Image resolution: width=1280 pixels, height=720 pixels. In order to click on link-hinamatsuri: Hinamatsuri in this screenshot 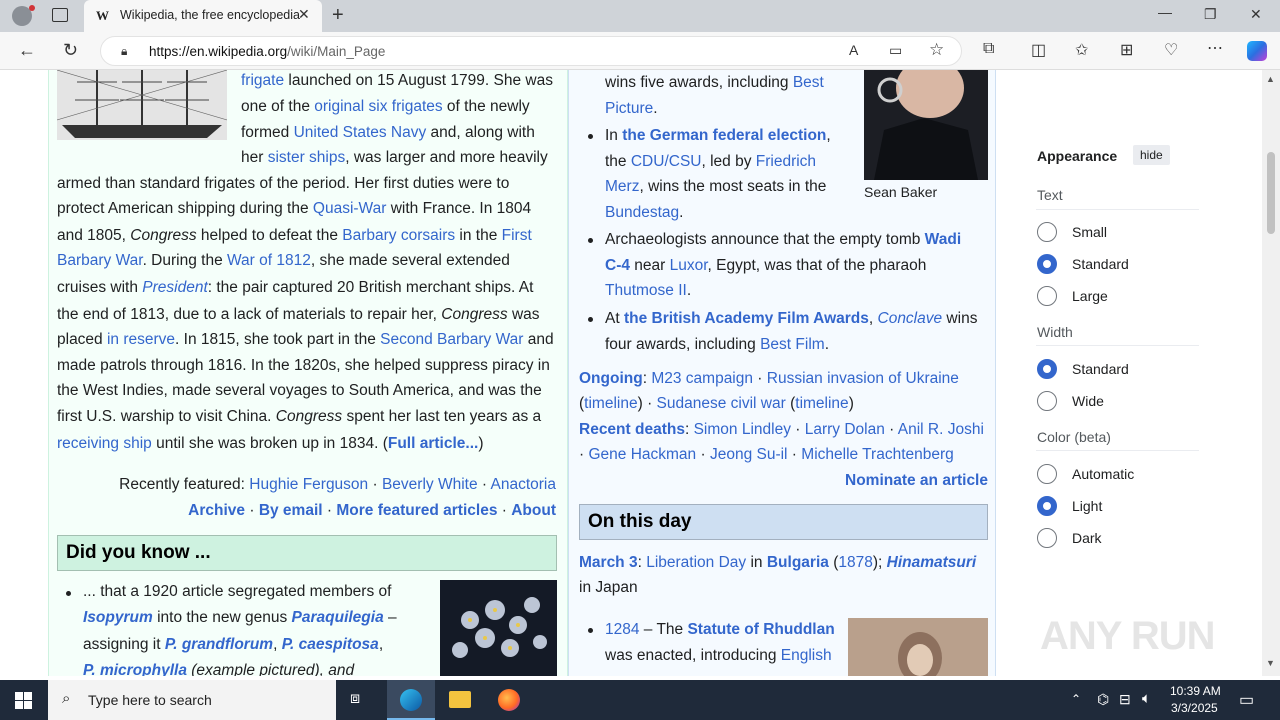, I will do `click(932, 562)`.